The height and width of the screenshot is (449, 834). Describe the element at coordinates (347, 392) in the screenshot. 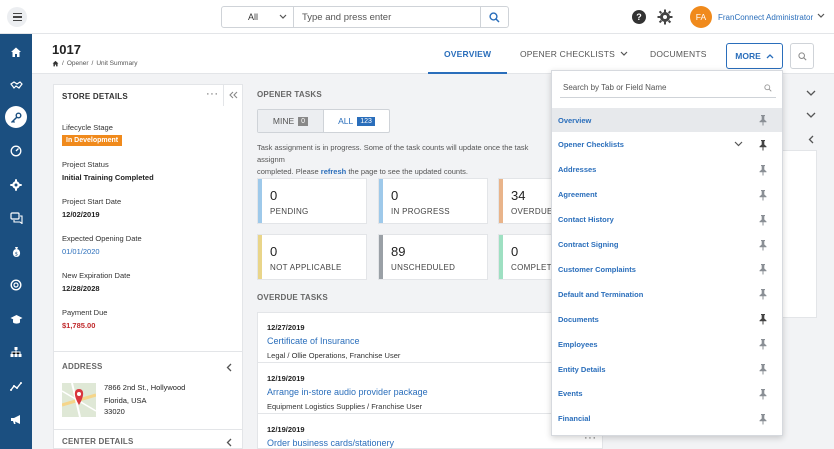

I see `task-title-link: Arrange in-store audio provider package` at that location.